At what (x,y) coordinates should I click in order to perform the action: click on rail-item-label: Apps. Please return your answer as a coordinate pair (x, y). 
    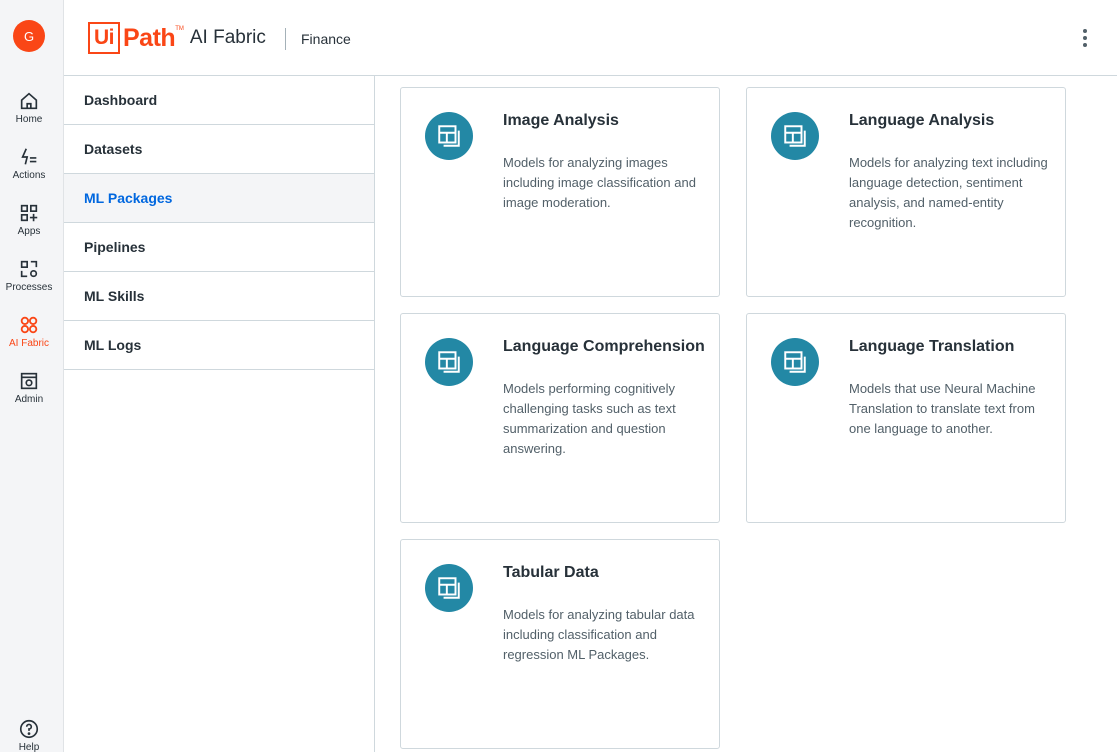
    Looking at the image, I should click on (29, 231).